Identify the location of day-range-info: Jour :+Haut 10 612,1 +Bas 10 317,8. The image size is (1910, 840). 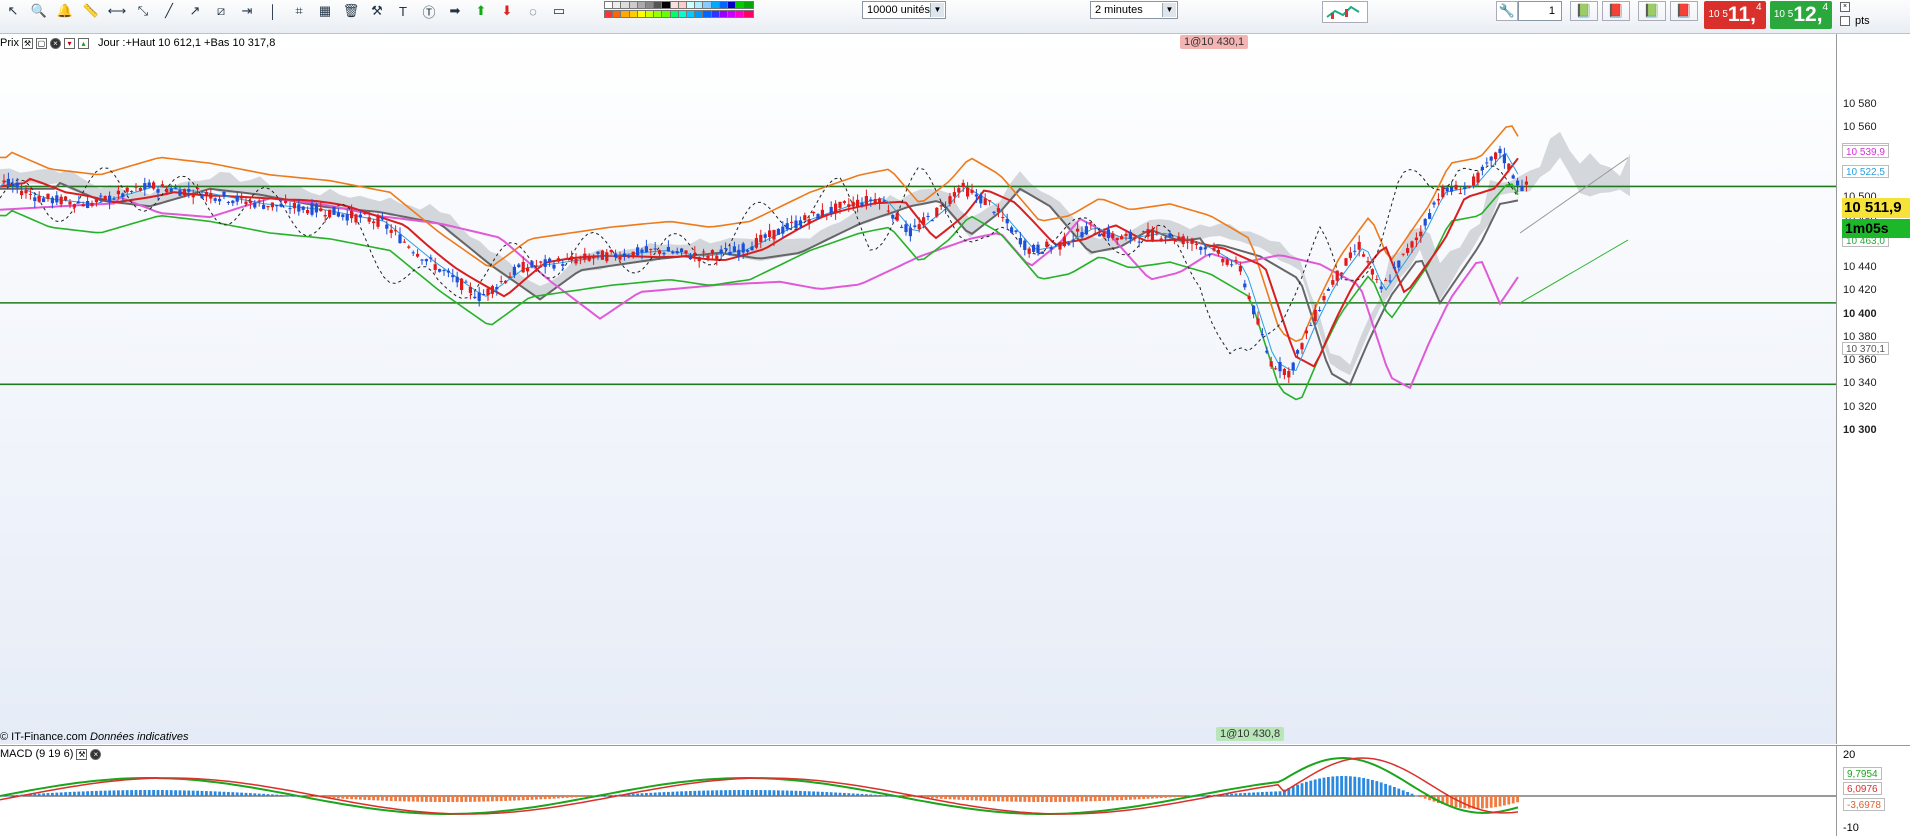
(186, 43).